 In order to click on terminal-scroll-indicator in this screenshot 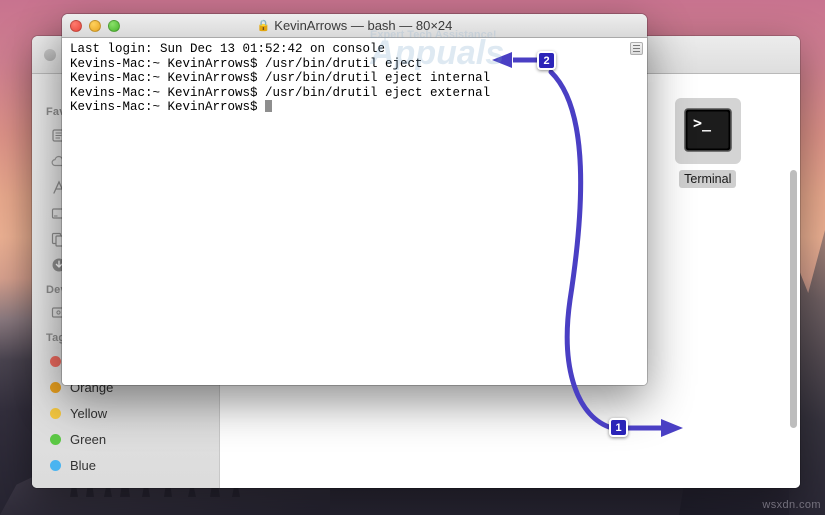, I will do `click(636, 48)`.